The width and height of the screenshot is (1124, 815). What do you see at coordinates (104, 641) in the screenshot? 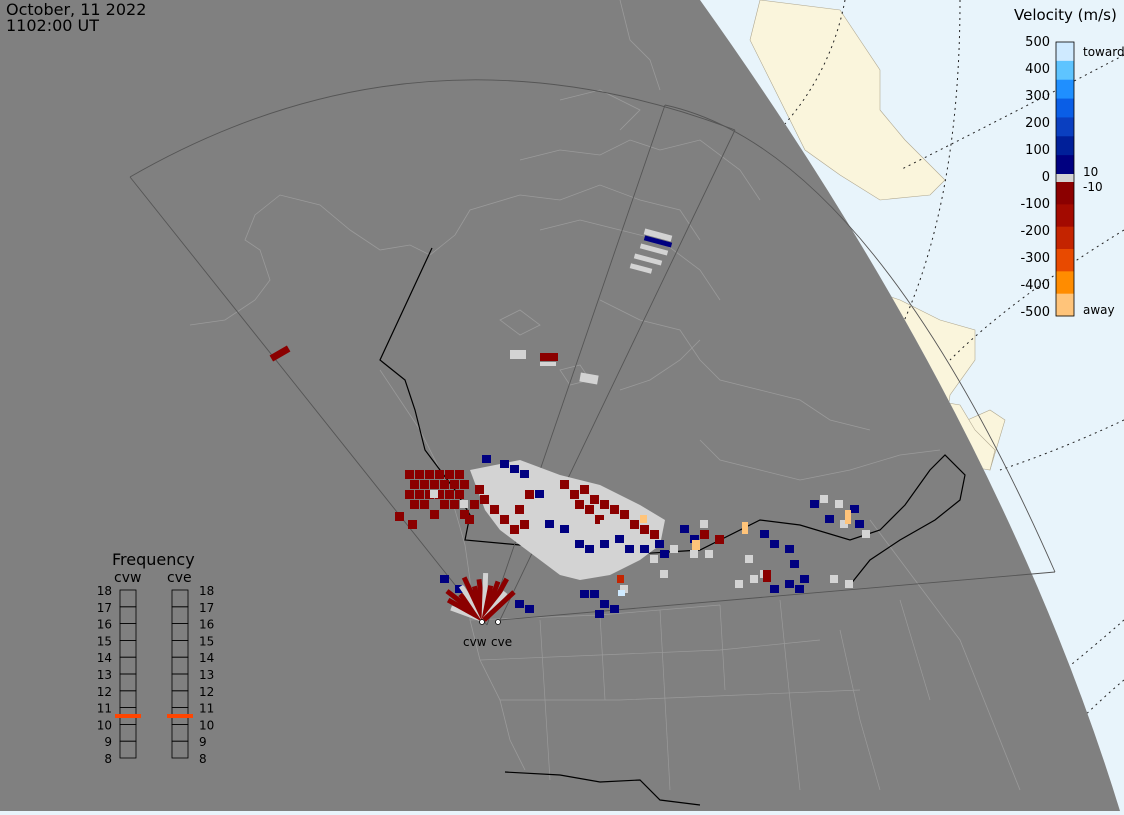
I see `frequency-tick-left: 15` at bounding box center [104, 641].